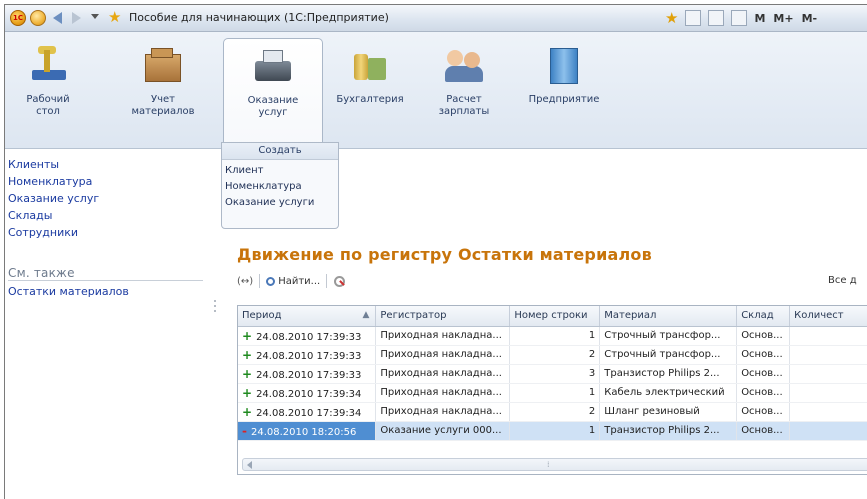  What do you see at coordinates (43, 232) in the screenshot?
I see `nav-item-employees: Сотрудники` at bounding box center [43, 232].